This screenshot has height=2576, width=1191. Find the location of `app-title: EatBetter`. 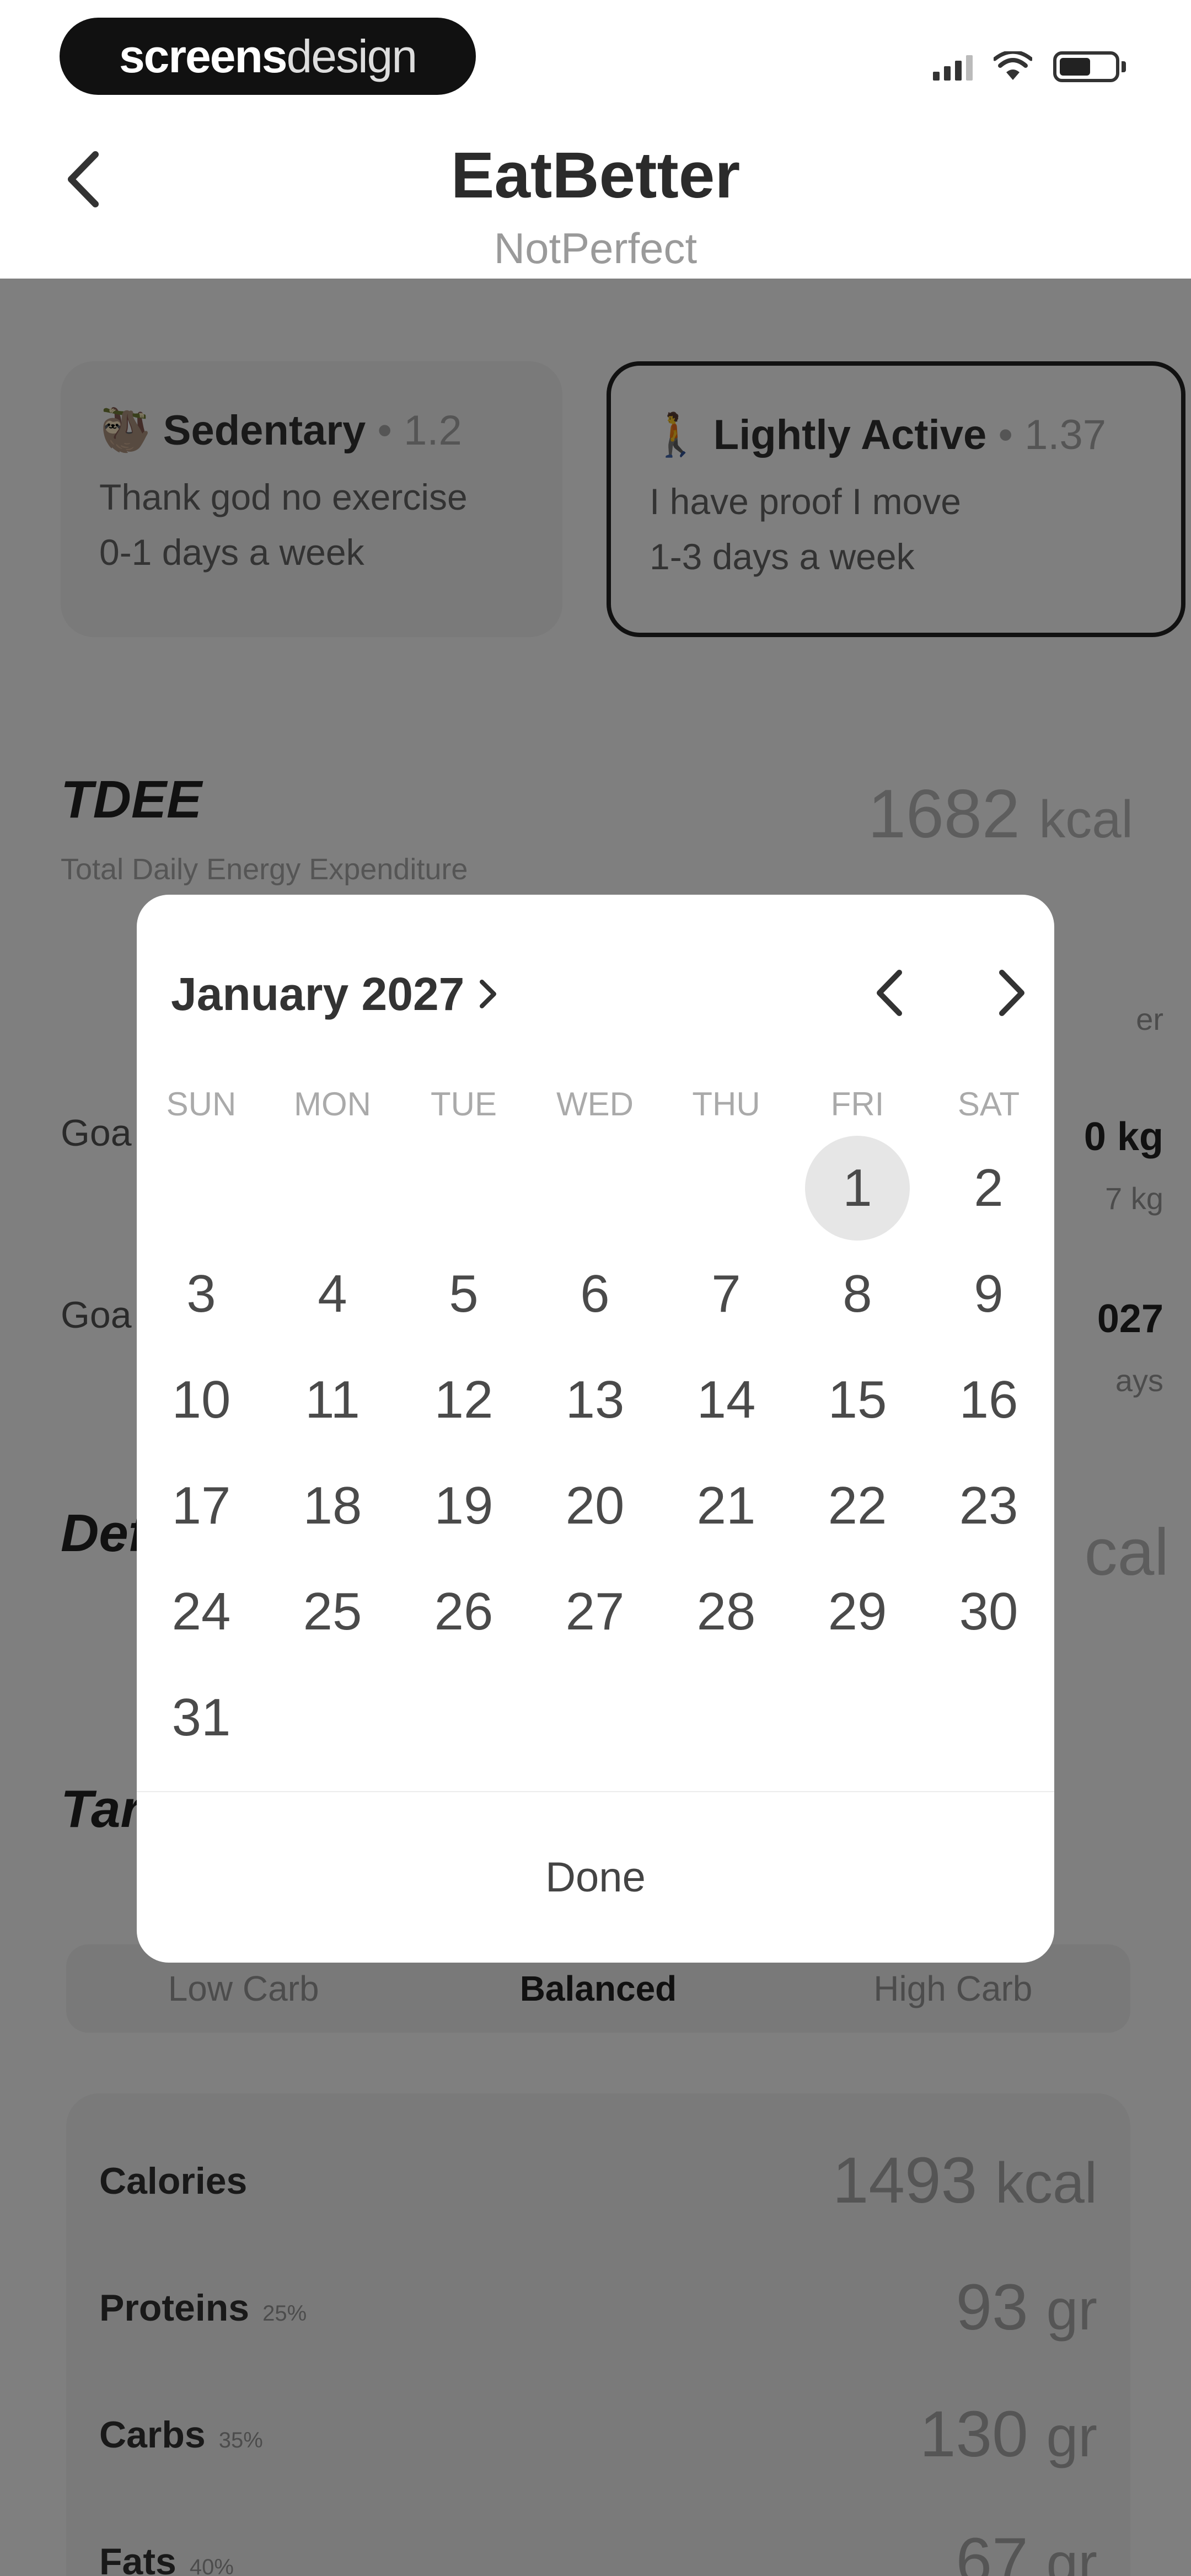

app-title: EatBetter is located at coordinates (595, 175).